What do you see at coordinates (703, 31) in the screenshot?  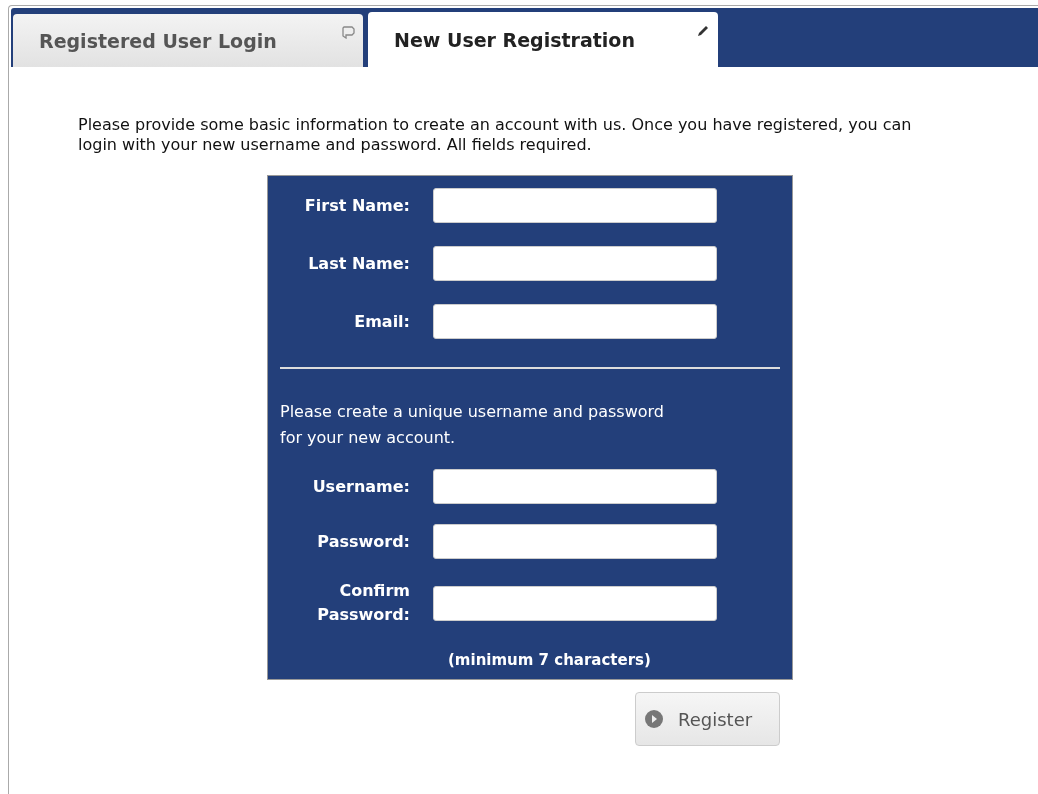 I see `pencil-icon` at bounding box center [703, 31].